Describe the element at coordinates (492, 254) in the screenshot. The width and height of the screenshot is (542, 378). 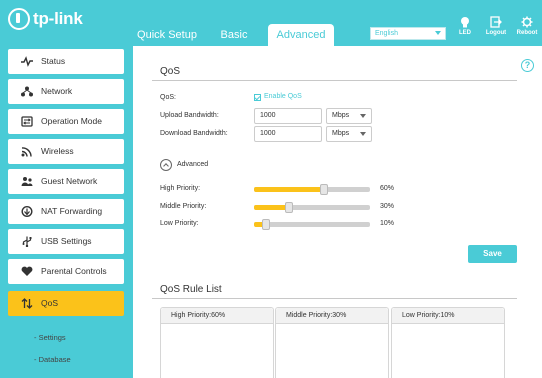
I see `save-button: Save` at that location.